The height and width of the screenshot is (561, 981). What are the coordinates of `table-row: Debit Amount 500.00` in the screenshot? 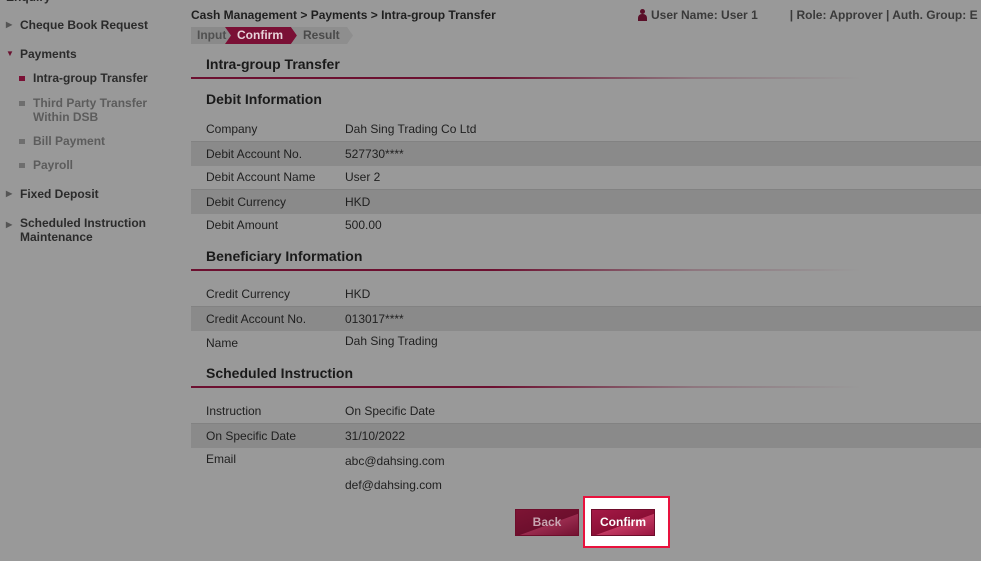 It's located at (586, 225).